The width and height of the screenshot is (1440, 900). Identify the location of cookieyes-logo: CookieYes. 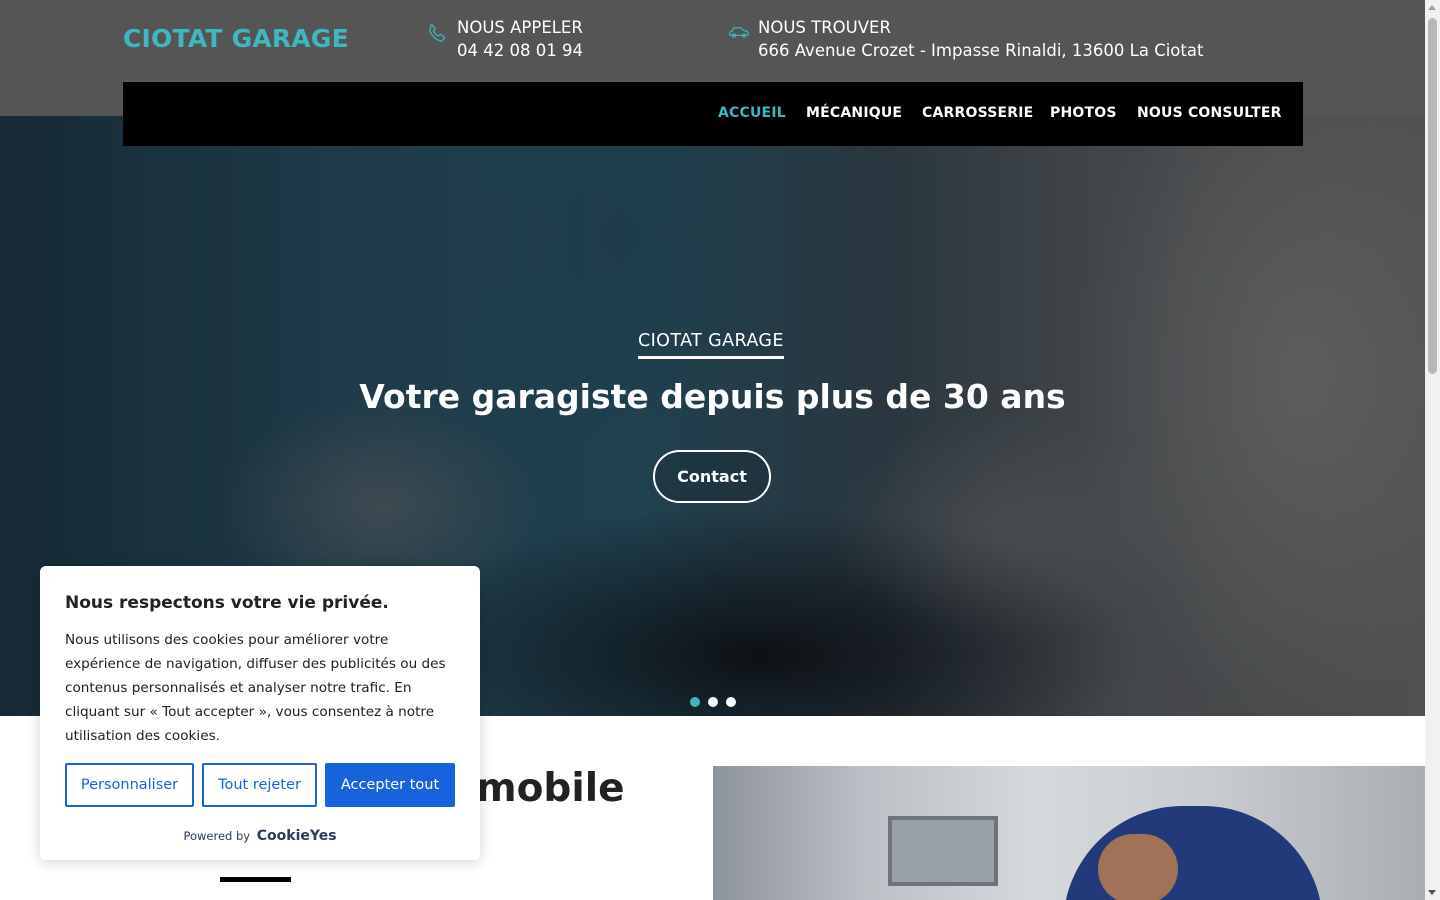
(297, 836).